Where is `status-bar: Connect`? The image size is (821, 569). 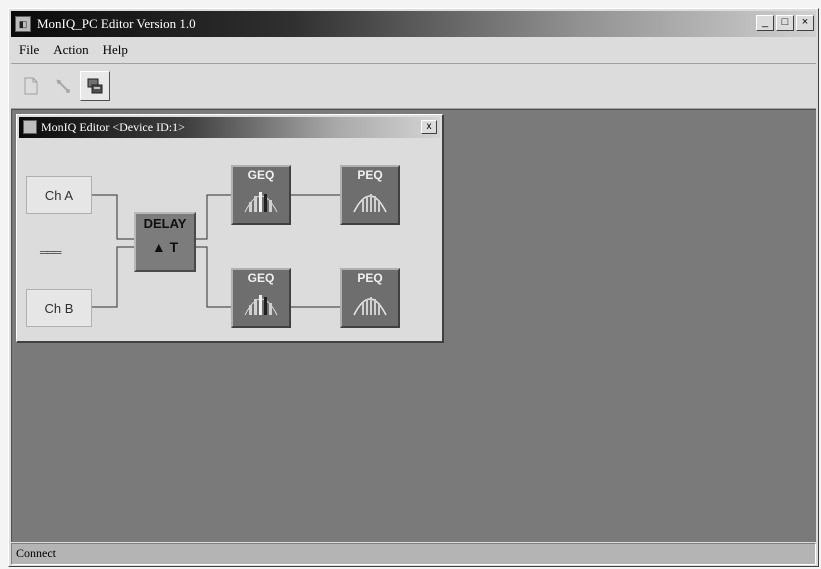 status-bar: Connect is located at coordinates (413, 554).